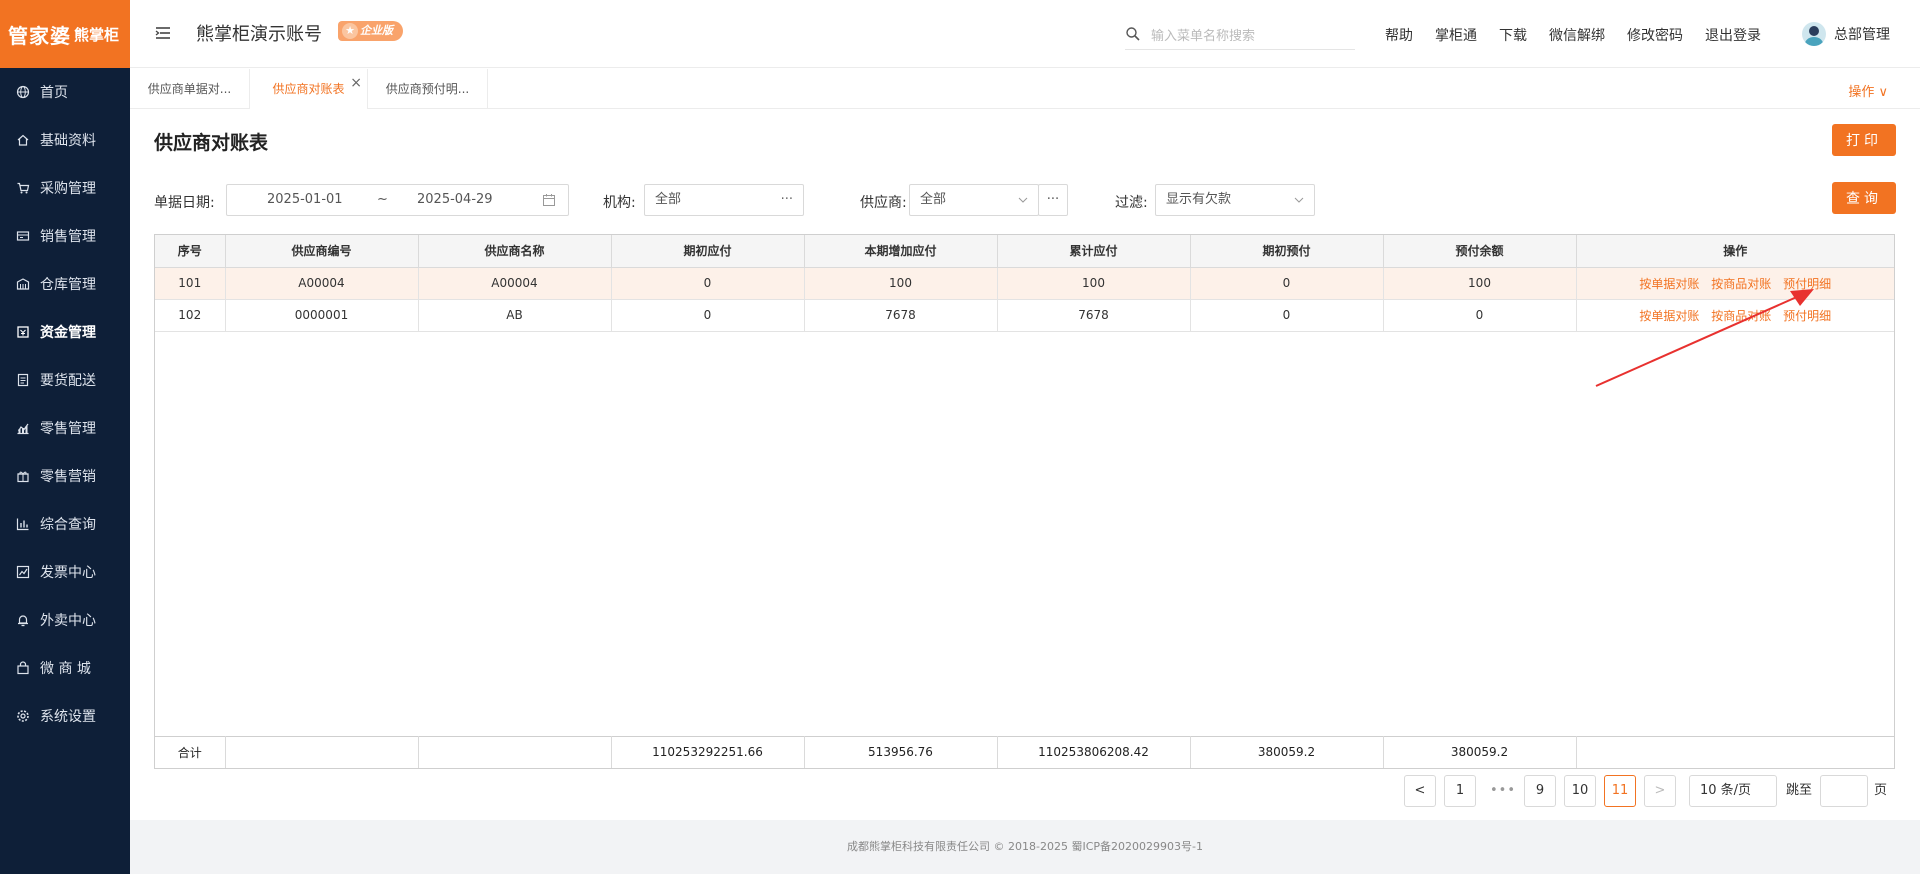  What do you see at coordinates (97, 34) in the screenshot?
I see `logo-sub-text: 熊掌柜` at bounding box center [97, 34].